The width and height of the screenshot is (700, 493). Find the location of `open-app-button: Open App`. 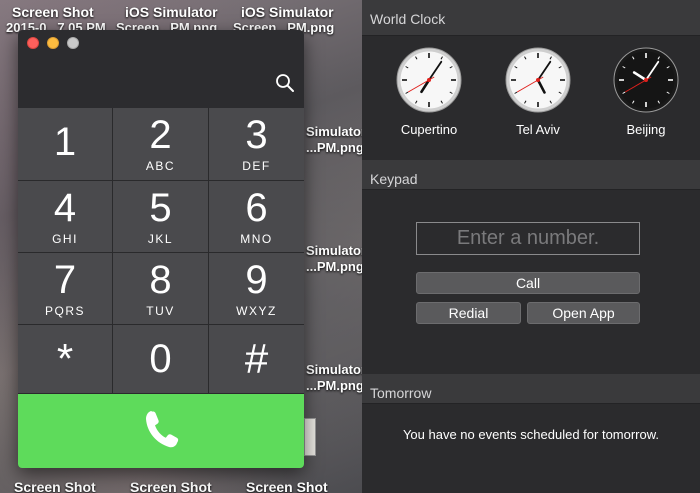

open-app-button: Open App is located at coordinates (583, 313).